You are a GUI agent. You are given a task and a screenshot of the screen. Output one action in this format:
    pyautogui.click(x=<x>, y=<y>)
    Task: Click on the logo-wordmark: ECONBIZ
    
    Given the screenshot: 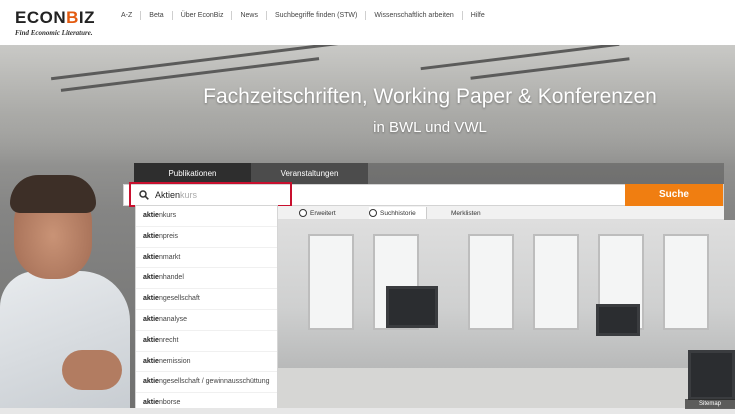 What is the action you would take?
    pyautogui.click(x=55, y=17)
    